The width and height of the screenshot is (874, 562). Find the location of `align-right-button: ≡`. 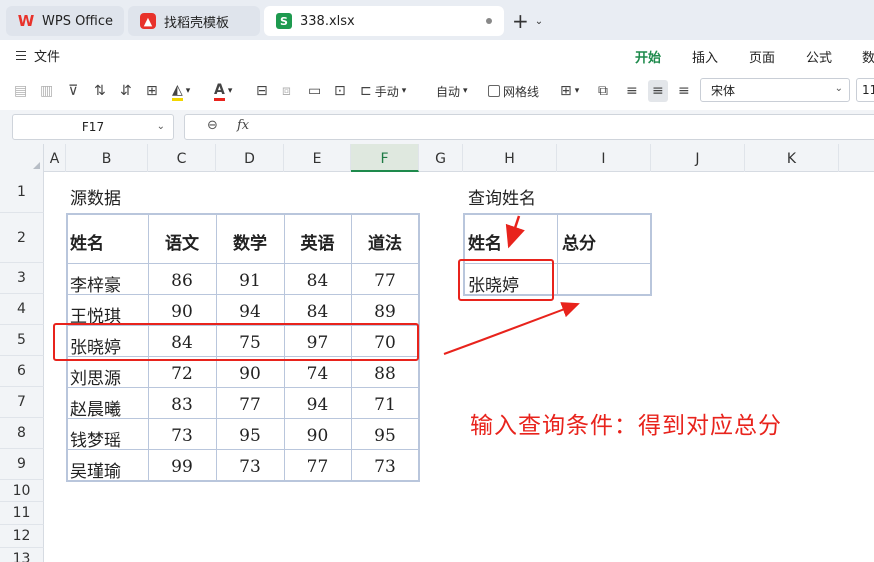

align-right-button: ≡ is located at coordinates (684, 91).